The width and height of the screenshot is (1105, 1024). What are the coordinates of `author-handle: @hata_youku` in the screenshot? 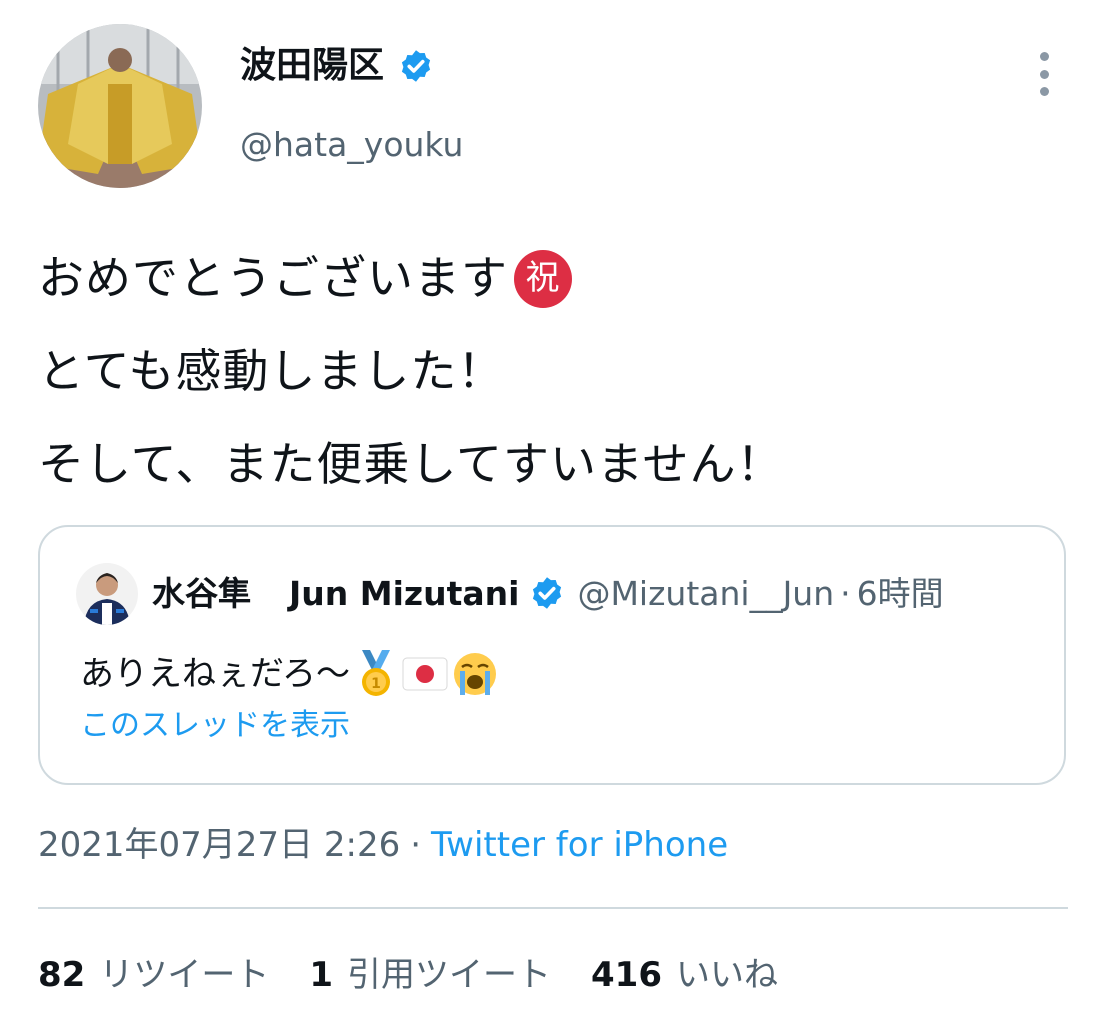 It's located at (351, 144).